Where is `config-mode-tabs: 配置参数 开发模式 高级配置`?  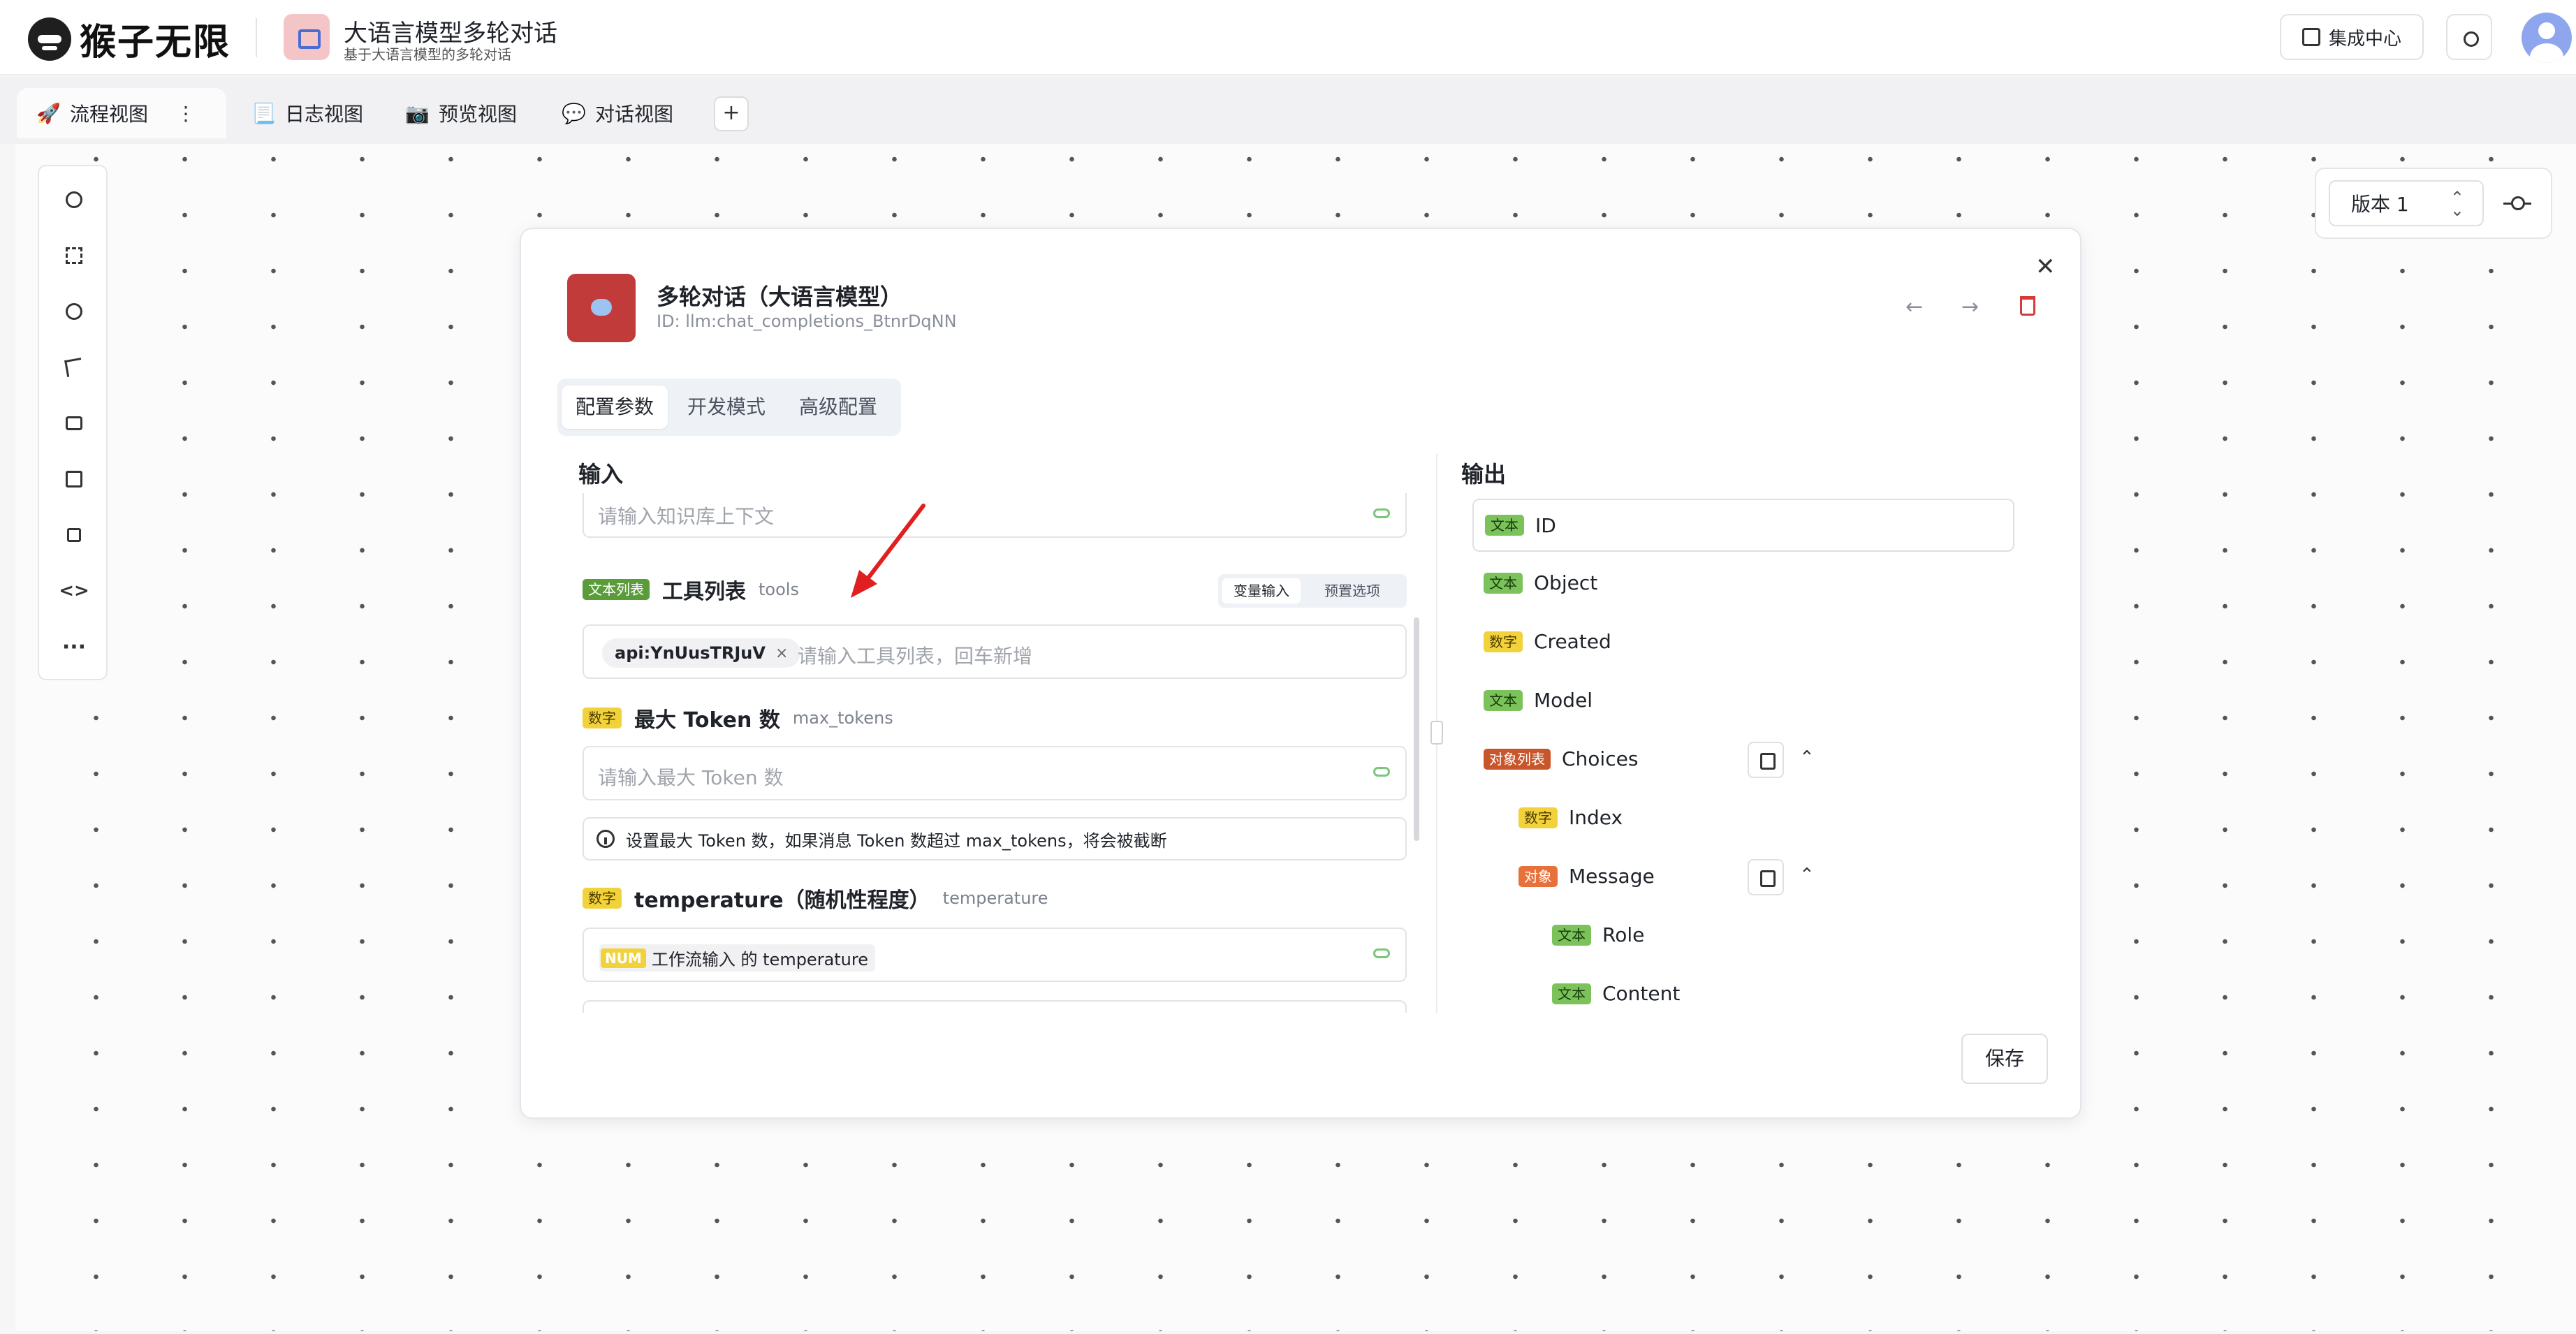 config-mode-tabs: 配置参数 开发模式 高级配置 is located at coordinates (729, 407).